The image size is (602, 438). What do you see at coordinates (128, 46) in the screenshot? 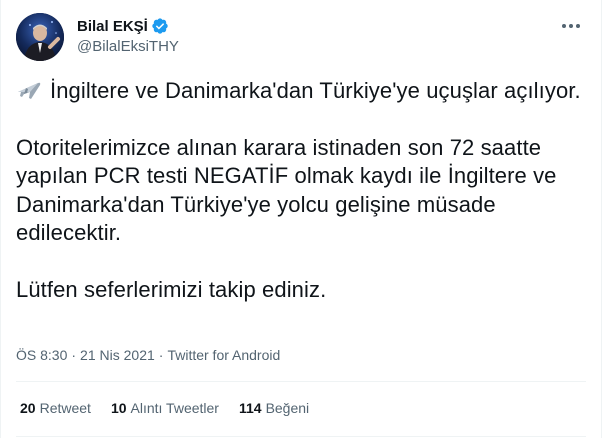
I see `author-handle: @BilalEksiTHY` at bounding box center [128, 46].